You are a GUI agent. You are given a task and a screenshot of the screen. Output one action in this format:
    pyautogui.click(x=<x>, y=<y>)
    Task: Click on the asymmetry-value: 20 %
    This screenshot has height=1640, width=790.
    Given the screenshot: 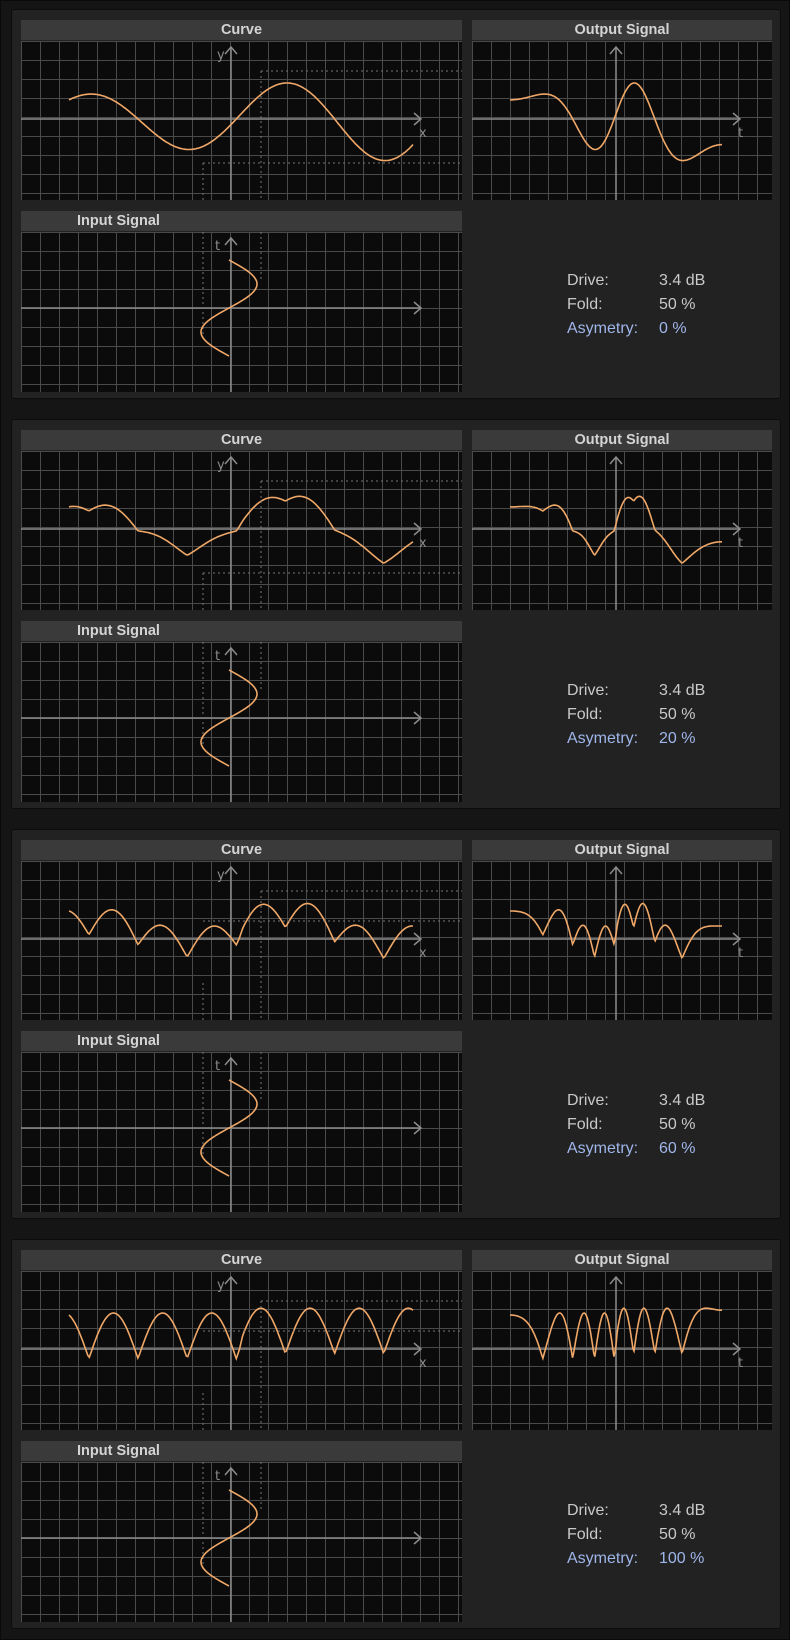 What is the action you would take?
    pyautogui.click(x=677, y=738)
    